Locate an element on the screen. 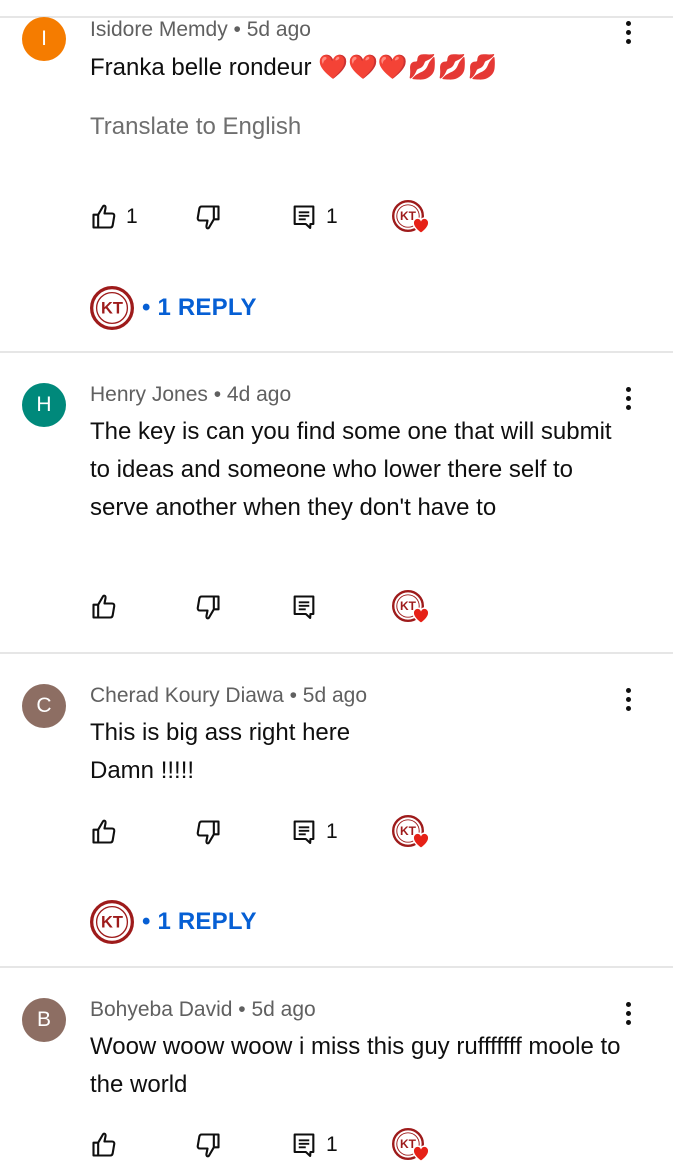 This screenshot has height=1171, width=673. reply-button is located at coordinates (308, 607).